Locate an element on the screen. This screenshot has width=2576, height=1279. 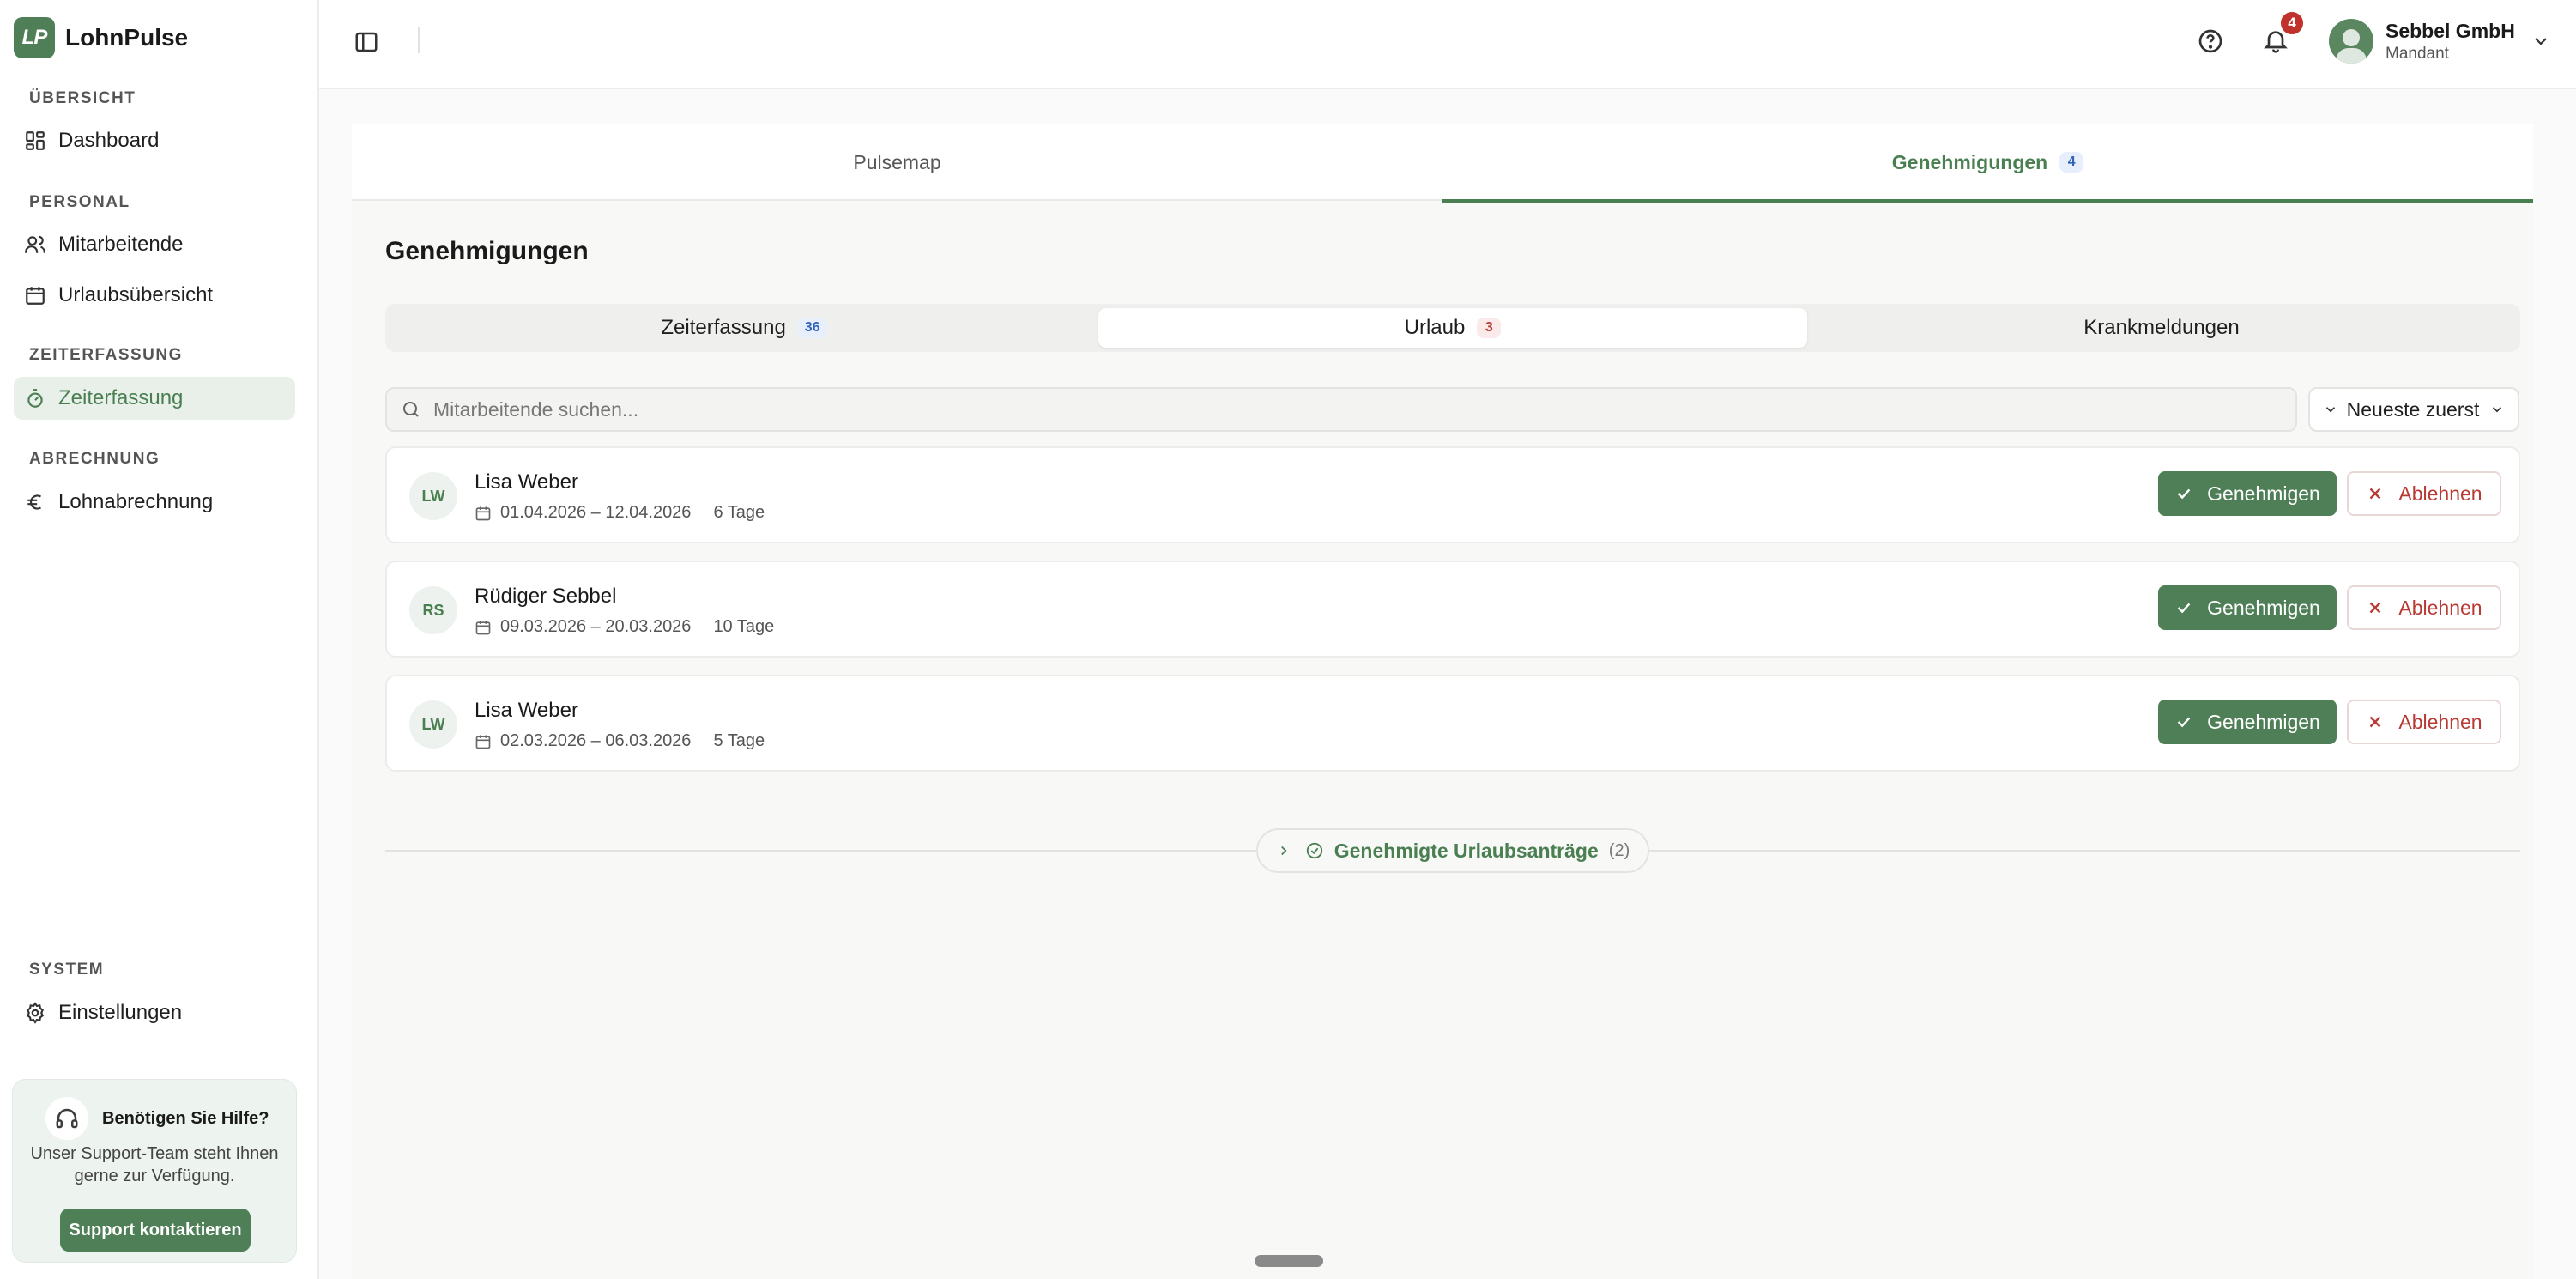
notification-badge: 4 is located at coordinates (2292, 23).